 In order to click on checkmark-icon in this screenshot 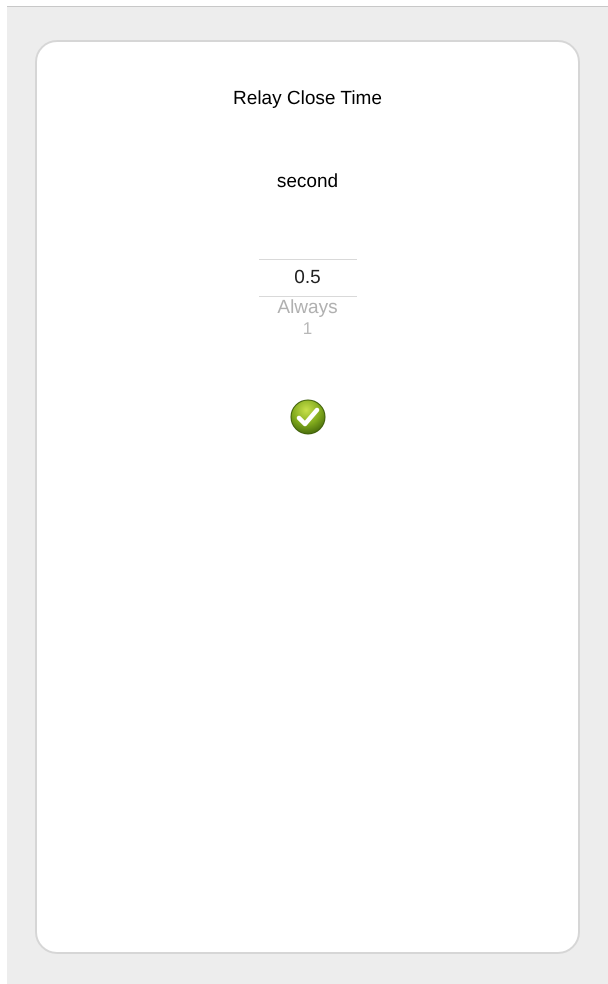, I will do `click(308, 417)`.